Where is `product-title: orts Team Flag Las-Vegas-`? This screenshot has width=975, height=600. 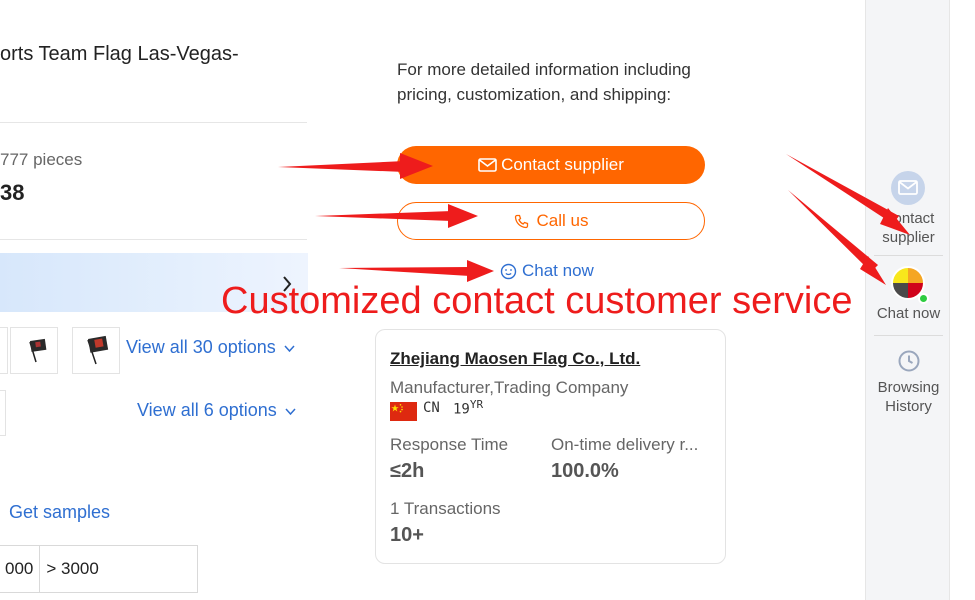 product-title: orts Team Flag Las-Vegas- is located at coordinates (119, 54).